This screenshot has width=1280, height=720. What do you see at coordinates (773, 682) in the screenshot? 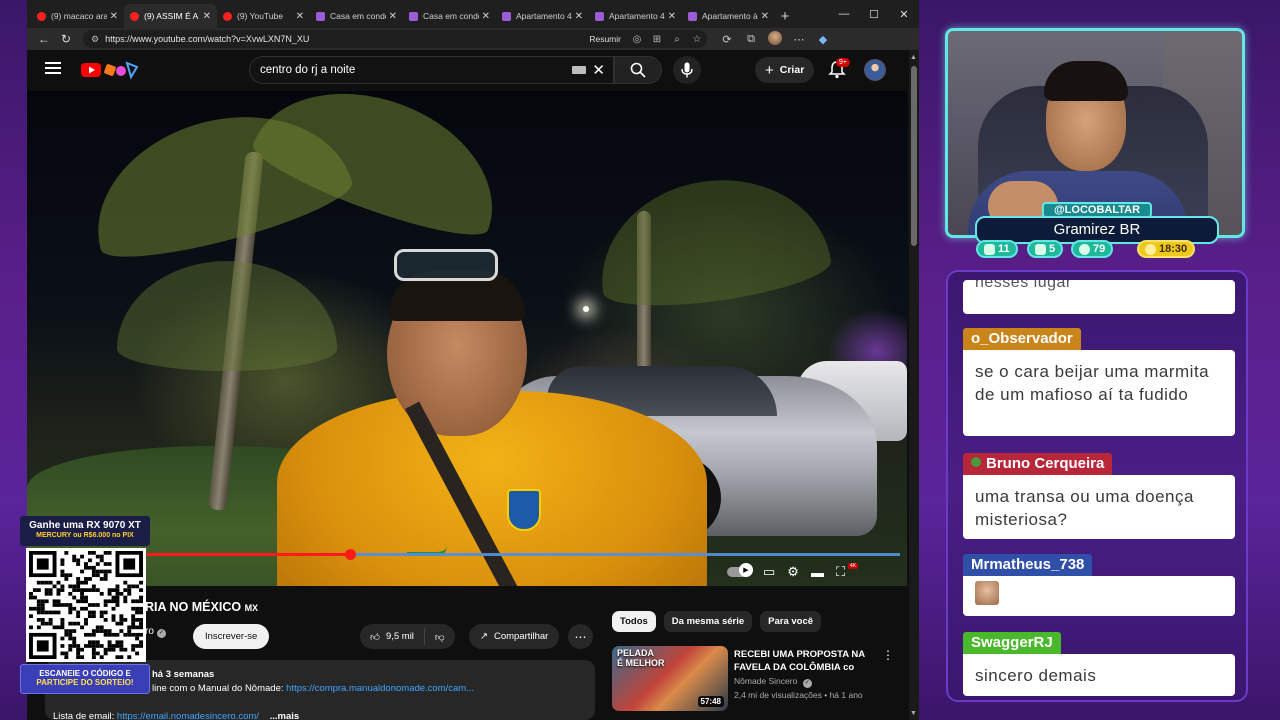
I see `recommended-channel: Nômade Sincero ✓` at bounding box center [773, 682].